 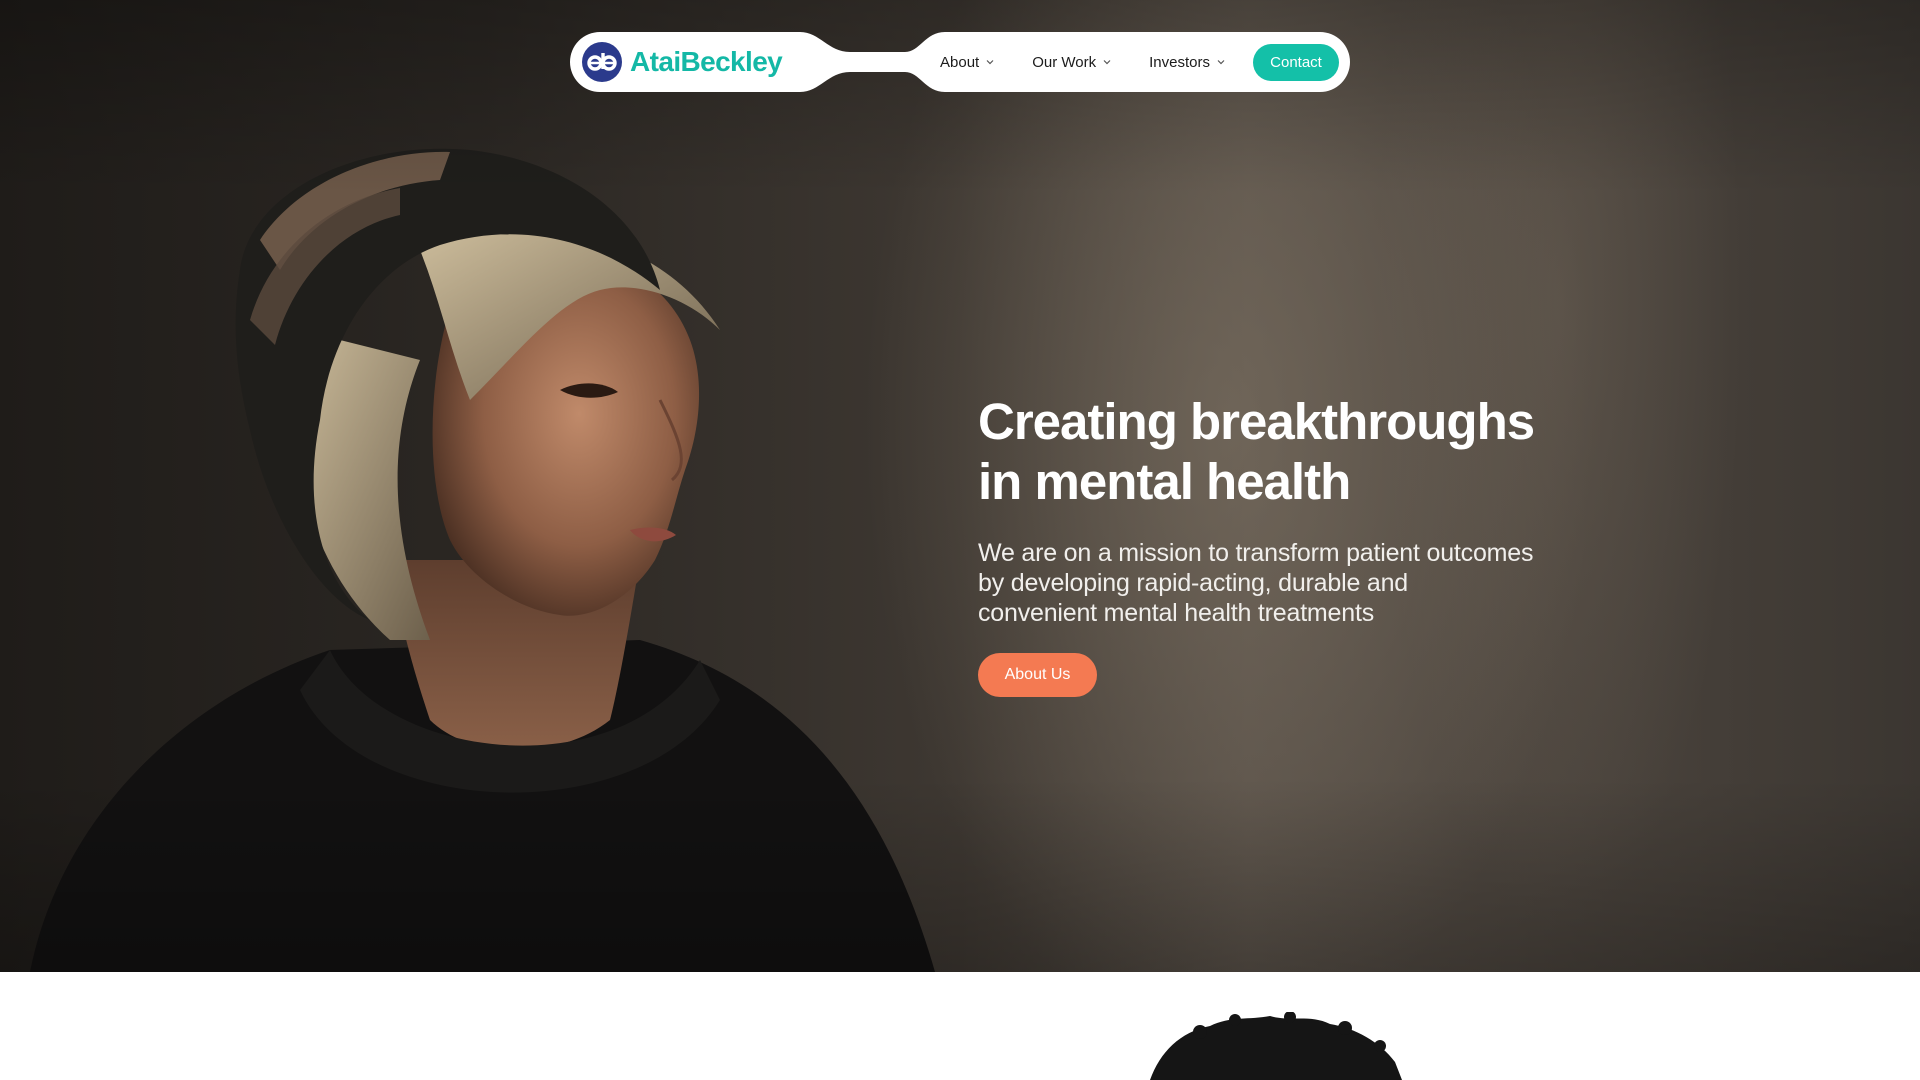 What do you see at coordinates (1276, 1046) in the screenshot?
I see `next-section-portrait-image` at bounding box center [1276, 1046].